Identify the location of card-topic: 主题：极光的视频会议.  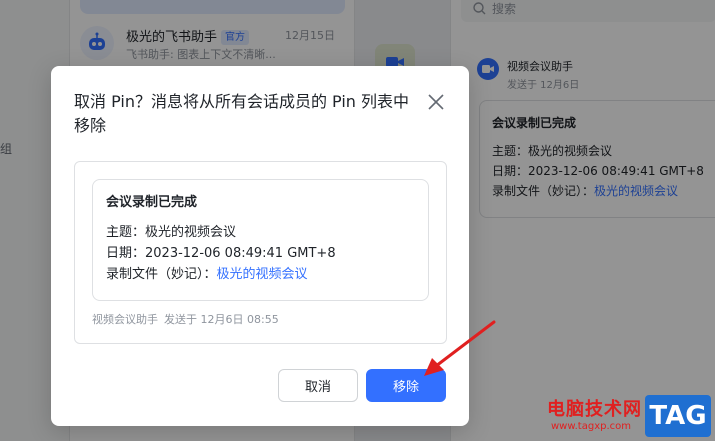
(171, 232).